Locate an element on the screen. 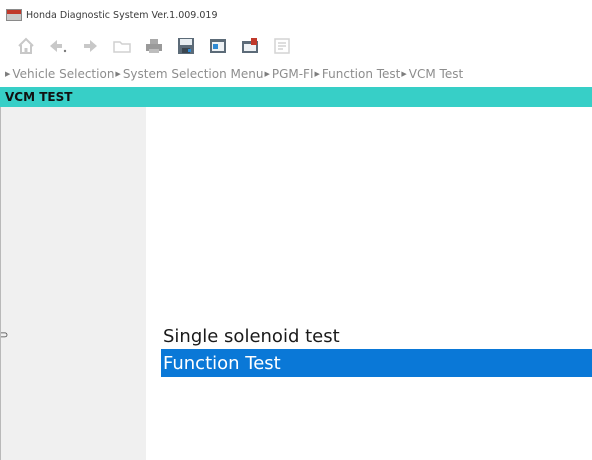 This screenshot has width=592, height=460. forward-button is located at coordinates (90, 46).